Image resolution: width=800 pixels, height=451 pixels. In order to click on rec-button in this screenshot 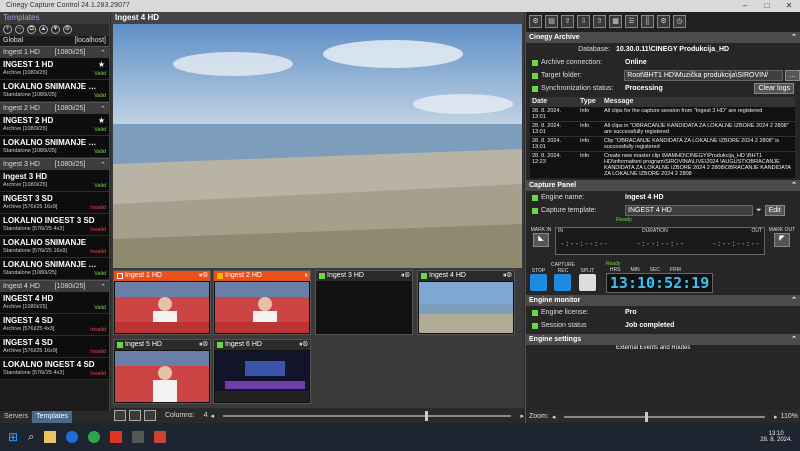, I will do `click(563, 282)`.